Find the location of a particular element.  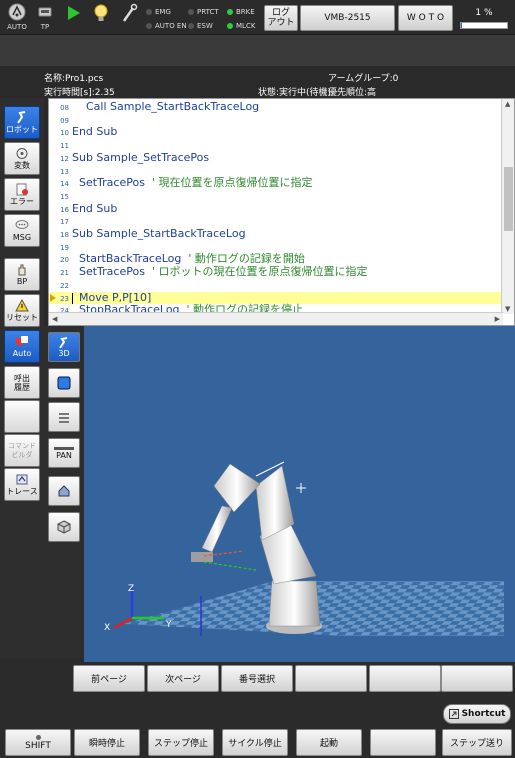

next-page-button: 次ページ is located at coordinates (183, 678).